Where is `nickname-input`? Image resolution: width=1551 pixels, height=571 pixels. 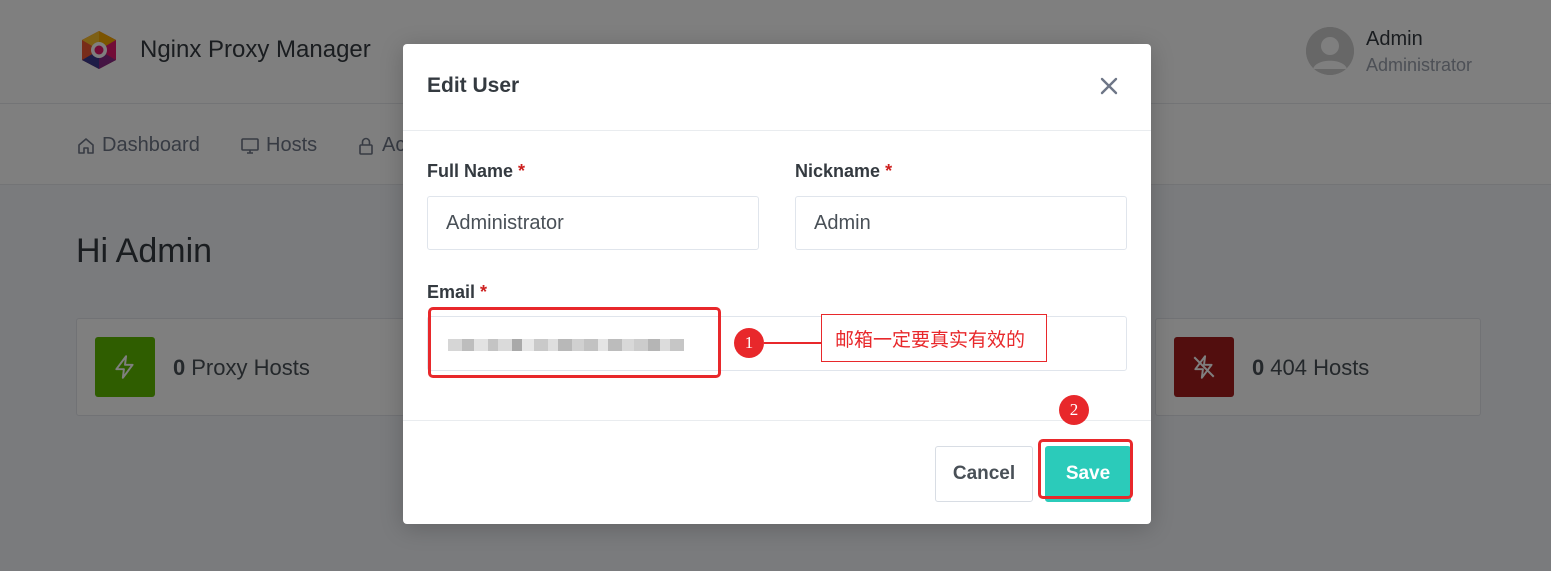 nickname-input is located at coordinates (961, 223).